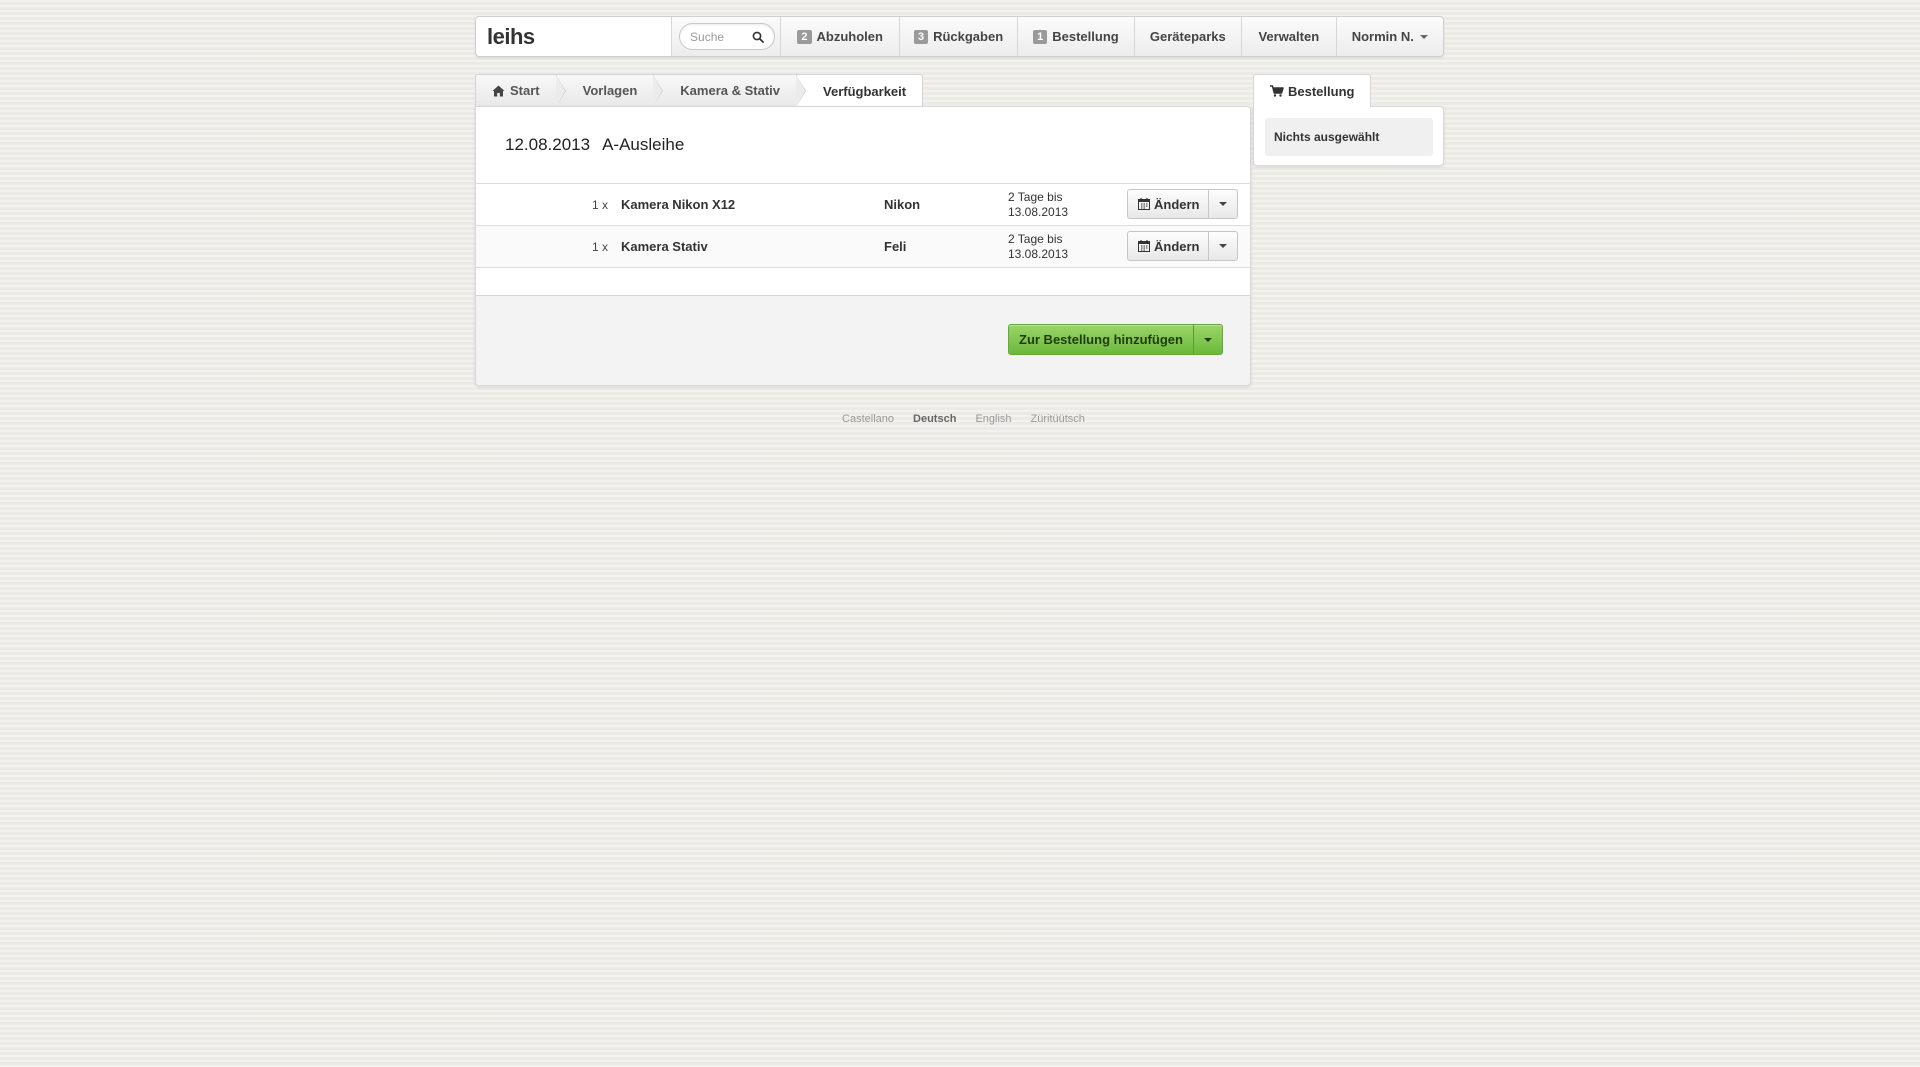 This screenshot has width=1920, height=1067. I want to click on nav-inventory-pools: Geräteparks, so click(1189, 36).